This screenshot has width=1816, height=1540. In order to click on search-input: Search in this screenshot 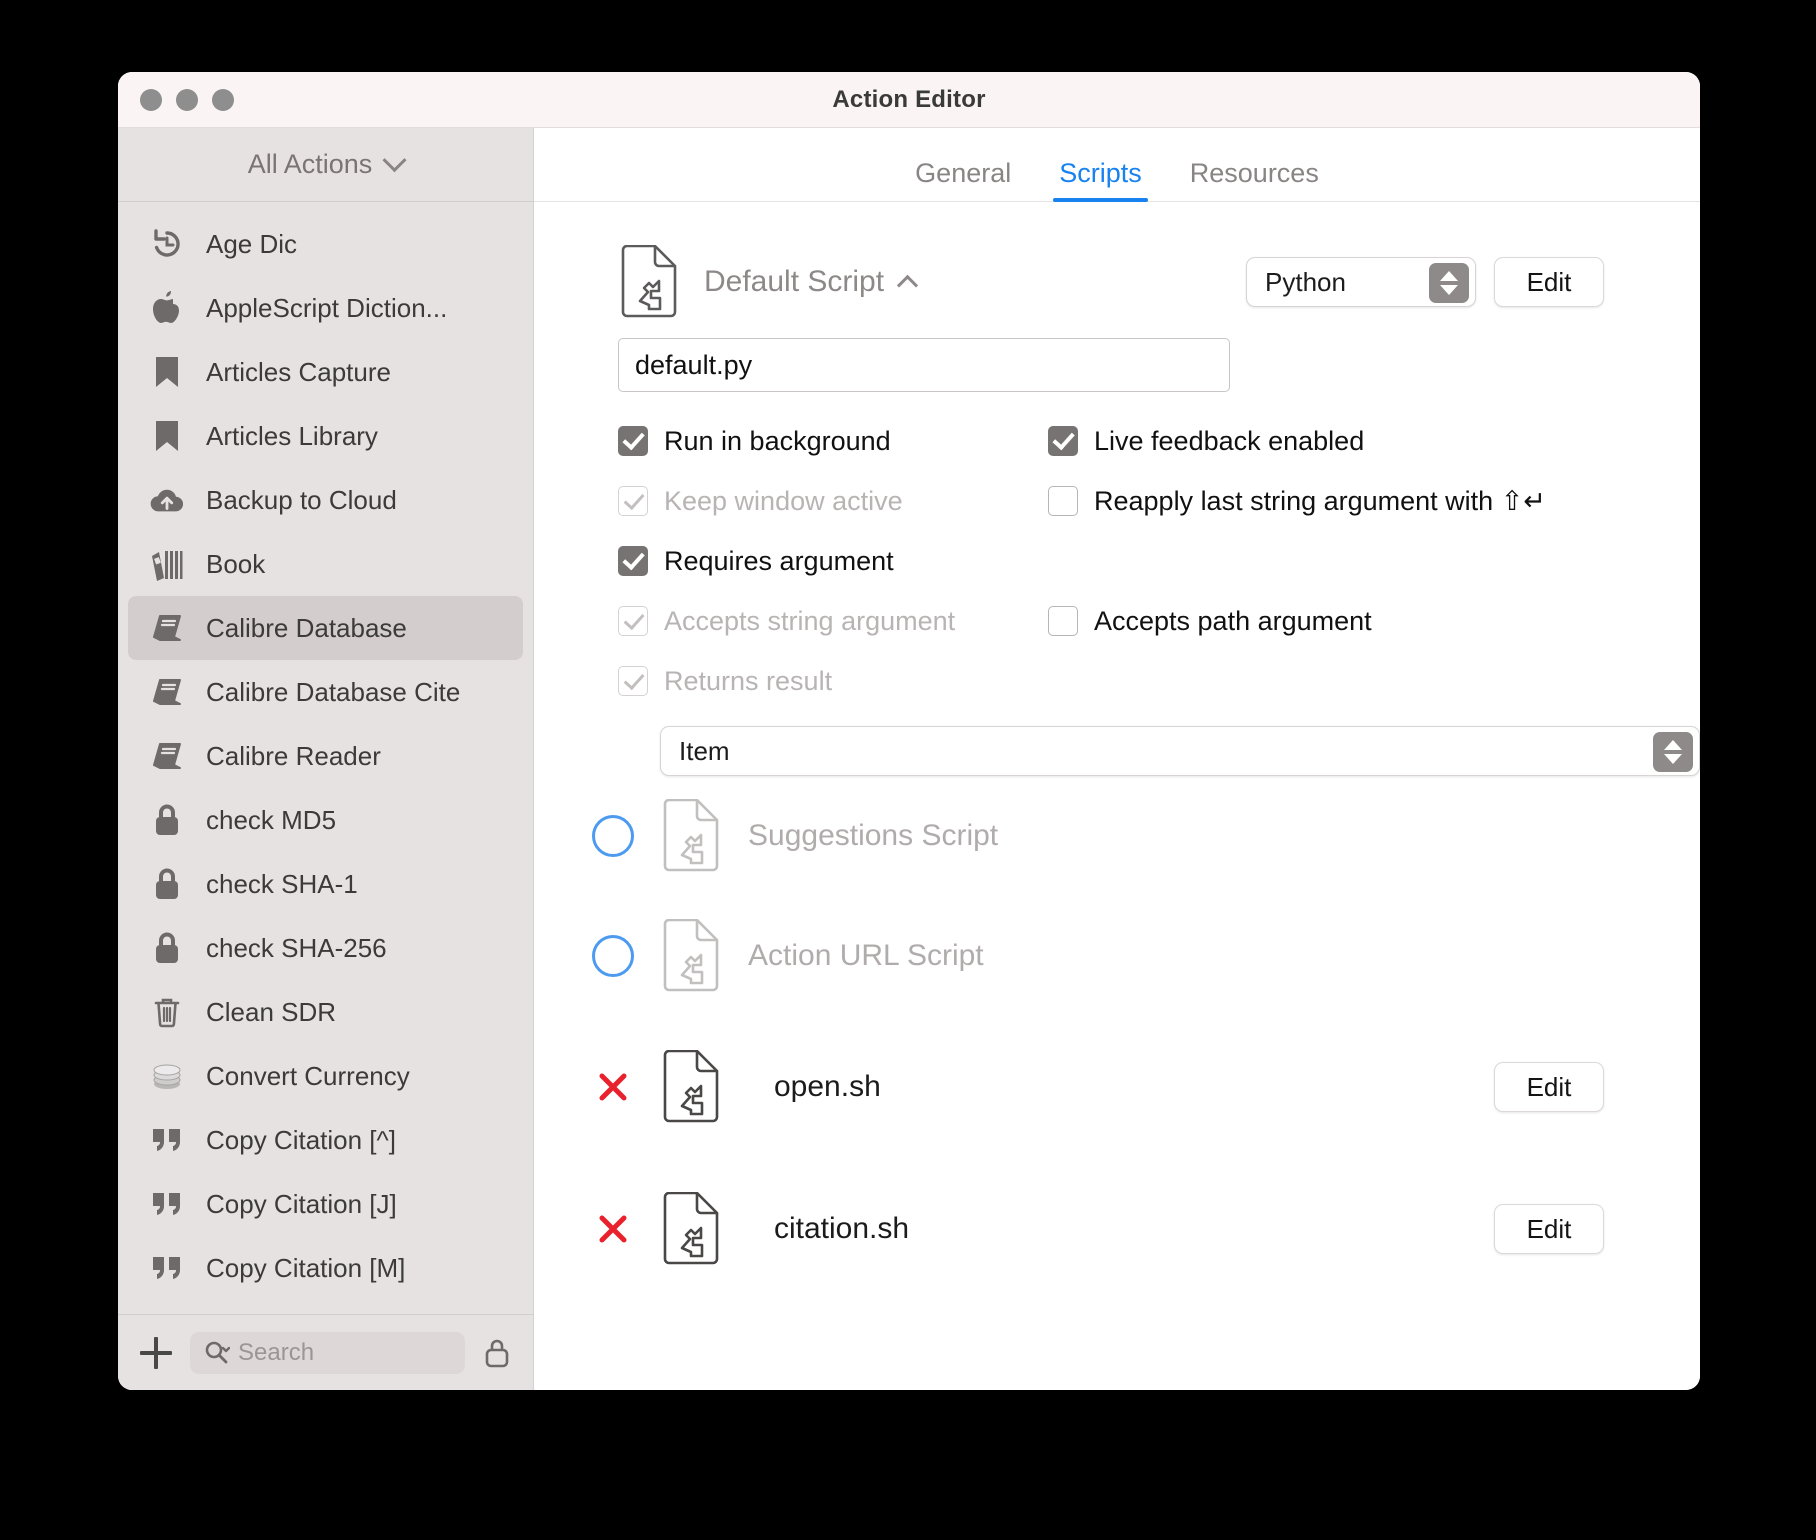, I will do `click(327, 1352)`.